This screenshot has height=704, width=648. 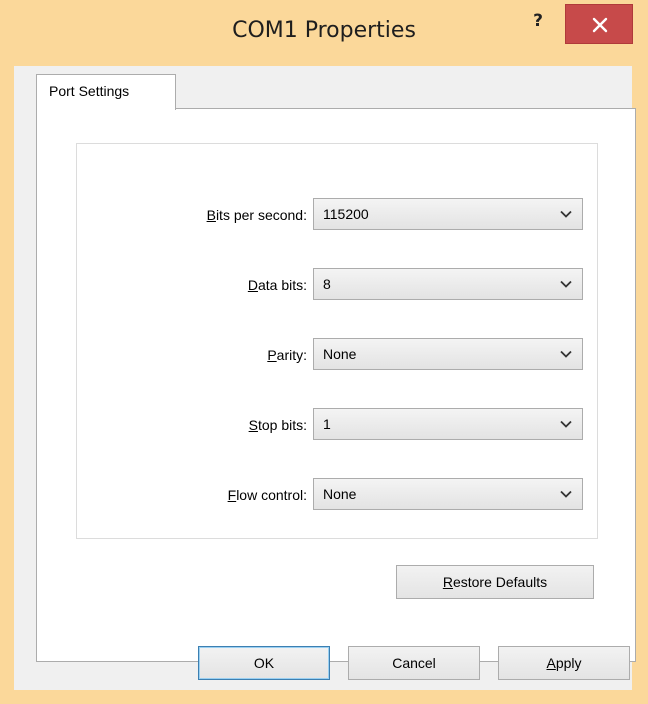 I want to click on data-bits-label: Data bits:, so click(x=277, y=285).